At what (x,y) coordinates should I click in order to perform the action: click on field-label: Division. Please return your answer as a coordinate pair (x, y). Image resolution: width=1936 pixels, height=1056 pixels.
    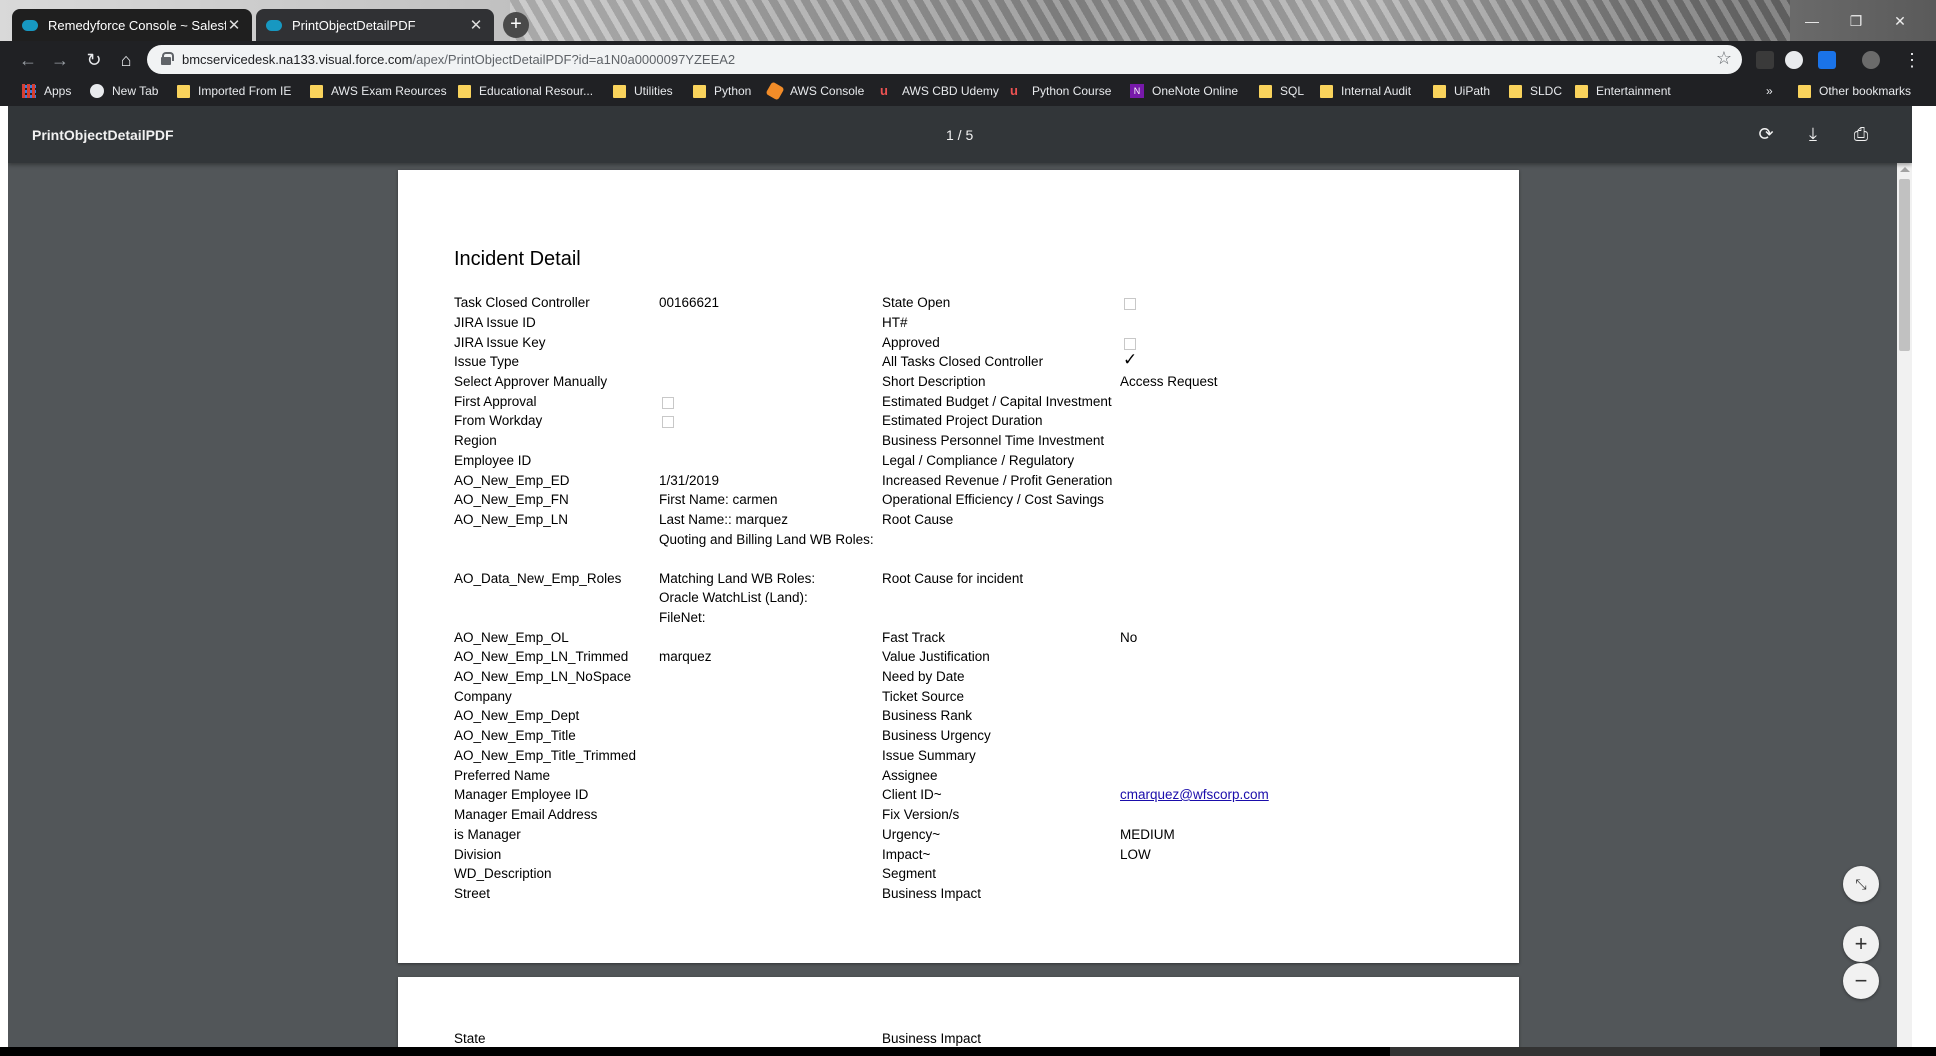
    Looking at the image, I should click on (478, 854).